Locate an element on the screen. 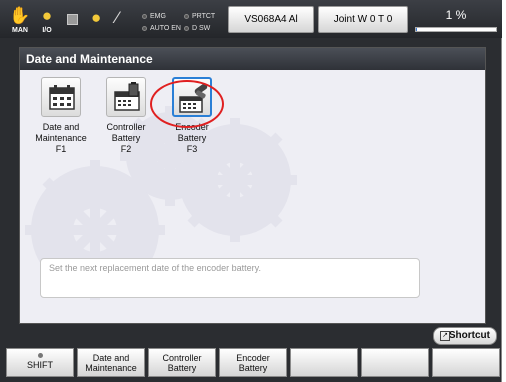 The width and height of the screenshot is (506, 382). shortcut-button: ↗ Shortcut is located at coordinates (465, 336).